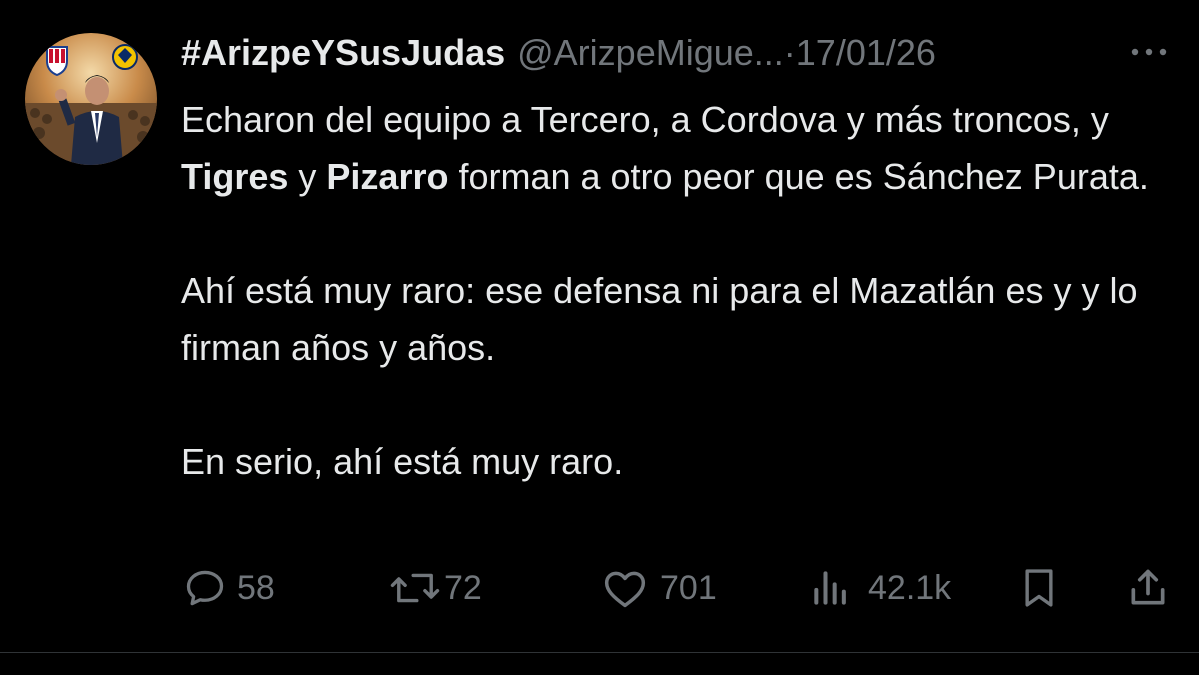  I want to click on like-button: 701, so click(658, 588).